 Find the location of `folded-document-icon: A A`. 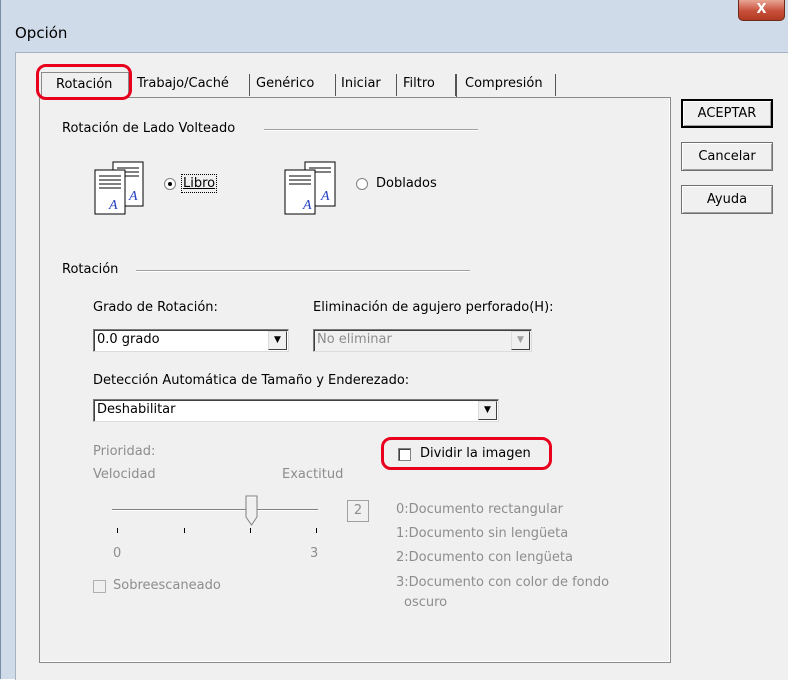

folded-document-icon: A A is located at coordinates (310, 188).